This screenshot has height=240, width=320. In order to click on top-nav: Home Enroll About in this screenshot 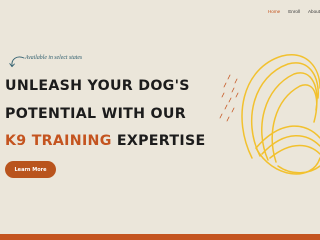, I will do `click(294, 11)`.